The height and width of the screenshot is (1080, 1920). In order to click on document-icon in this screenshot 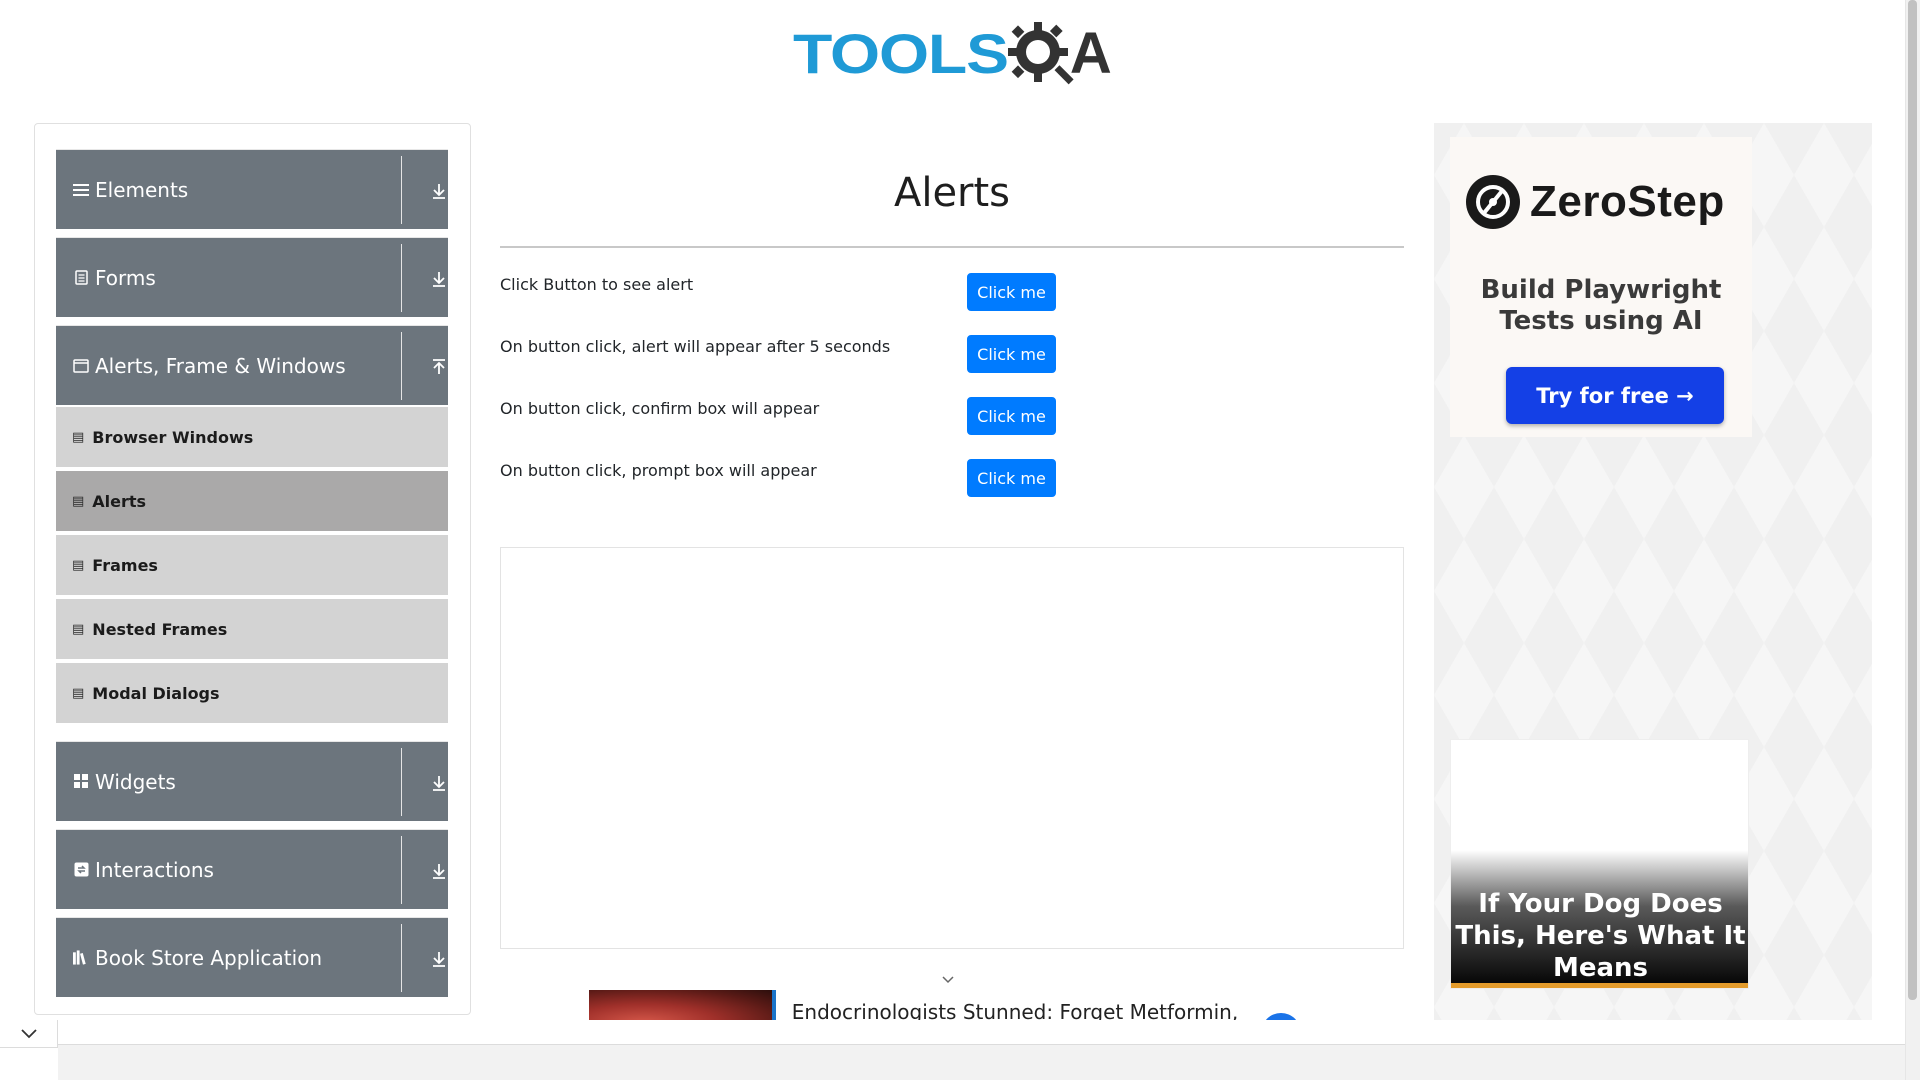, I will do `click(81, 278)`.